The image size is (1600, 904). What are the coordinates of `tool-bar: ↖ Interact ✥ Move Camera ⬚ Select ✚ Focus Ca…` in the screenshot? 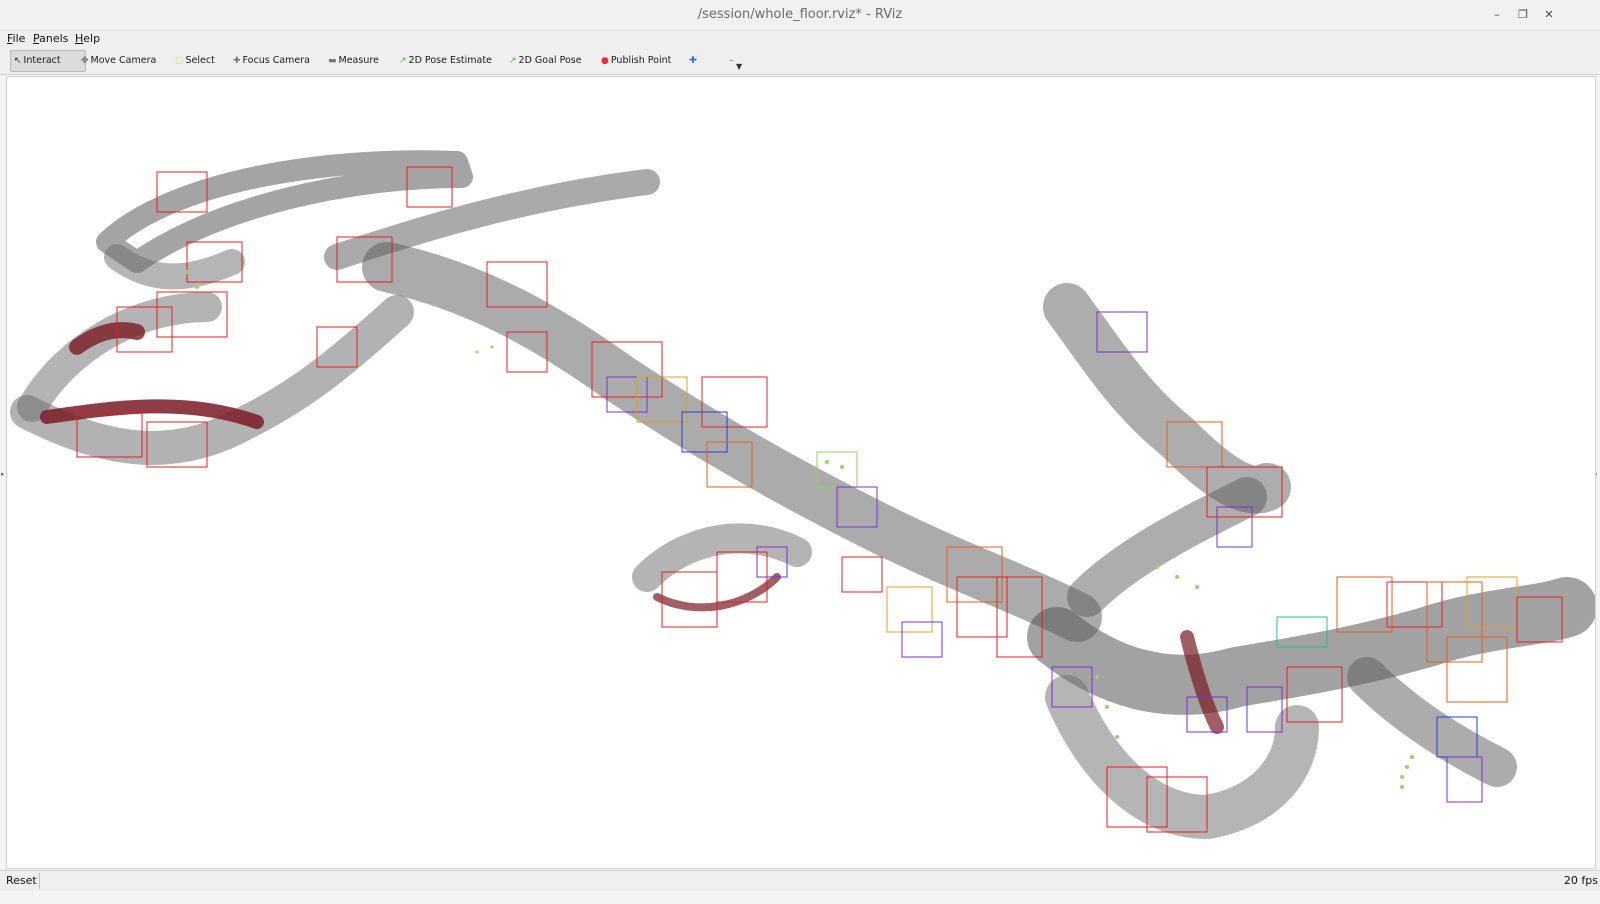 It's located at (800, 61).